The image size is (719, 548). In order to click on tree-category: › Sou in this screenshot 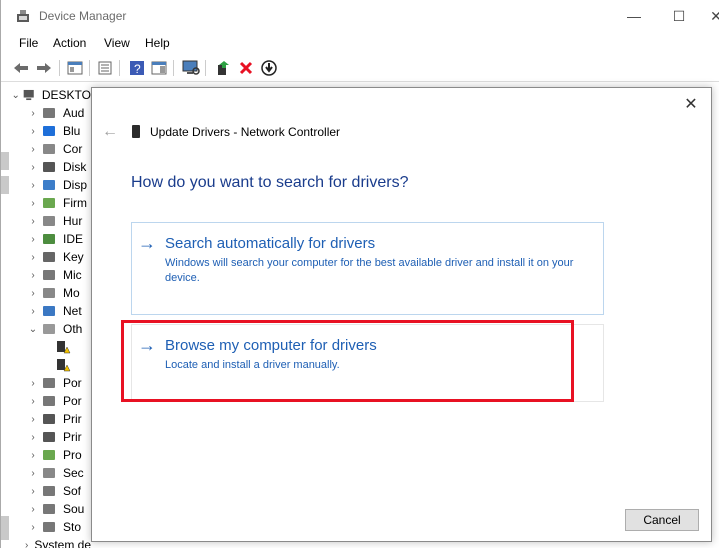, I will do `click(50, 509)`.